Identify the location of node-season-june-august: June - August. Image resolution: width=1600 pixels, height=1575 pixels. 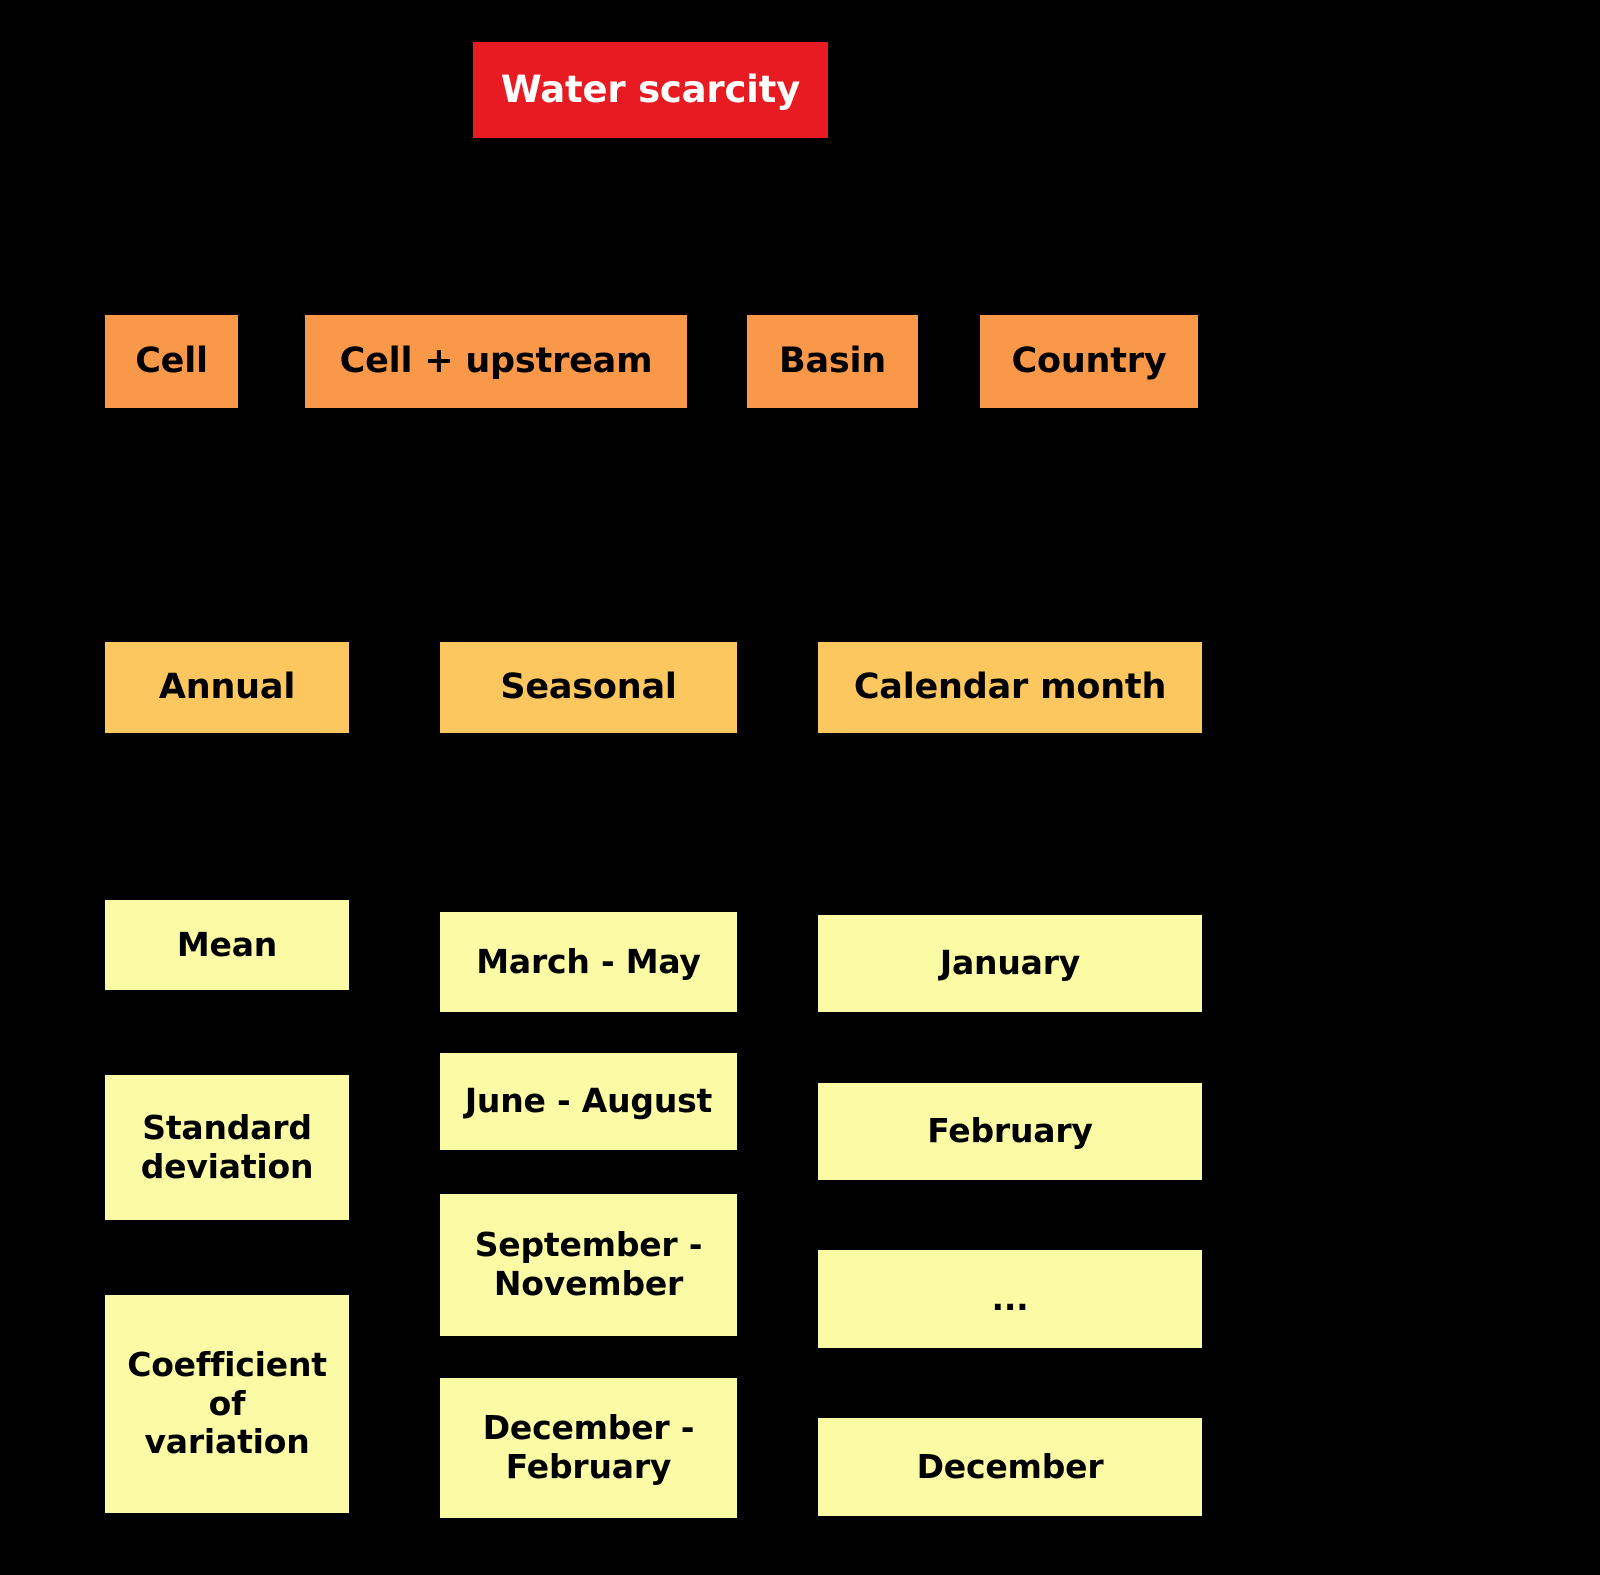
(588, 1101).